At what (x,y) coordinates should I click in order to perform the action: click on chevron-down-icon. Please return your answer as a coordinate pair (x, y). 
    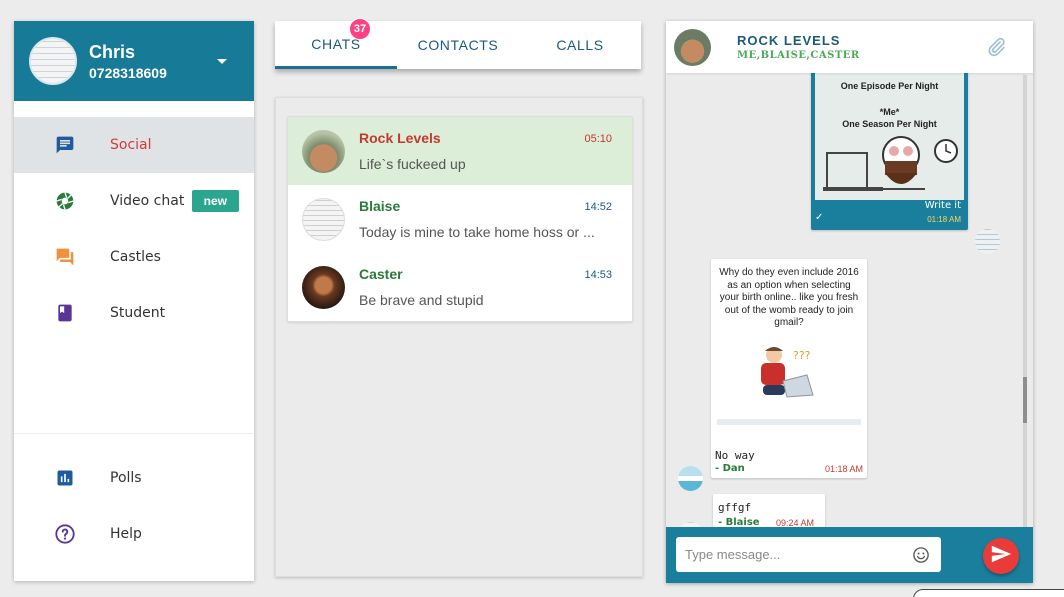
    Looking at the image, I should click on (222, 61).